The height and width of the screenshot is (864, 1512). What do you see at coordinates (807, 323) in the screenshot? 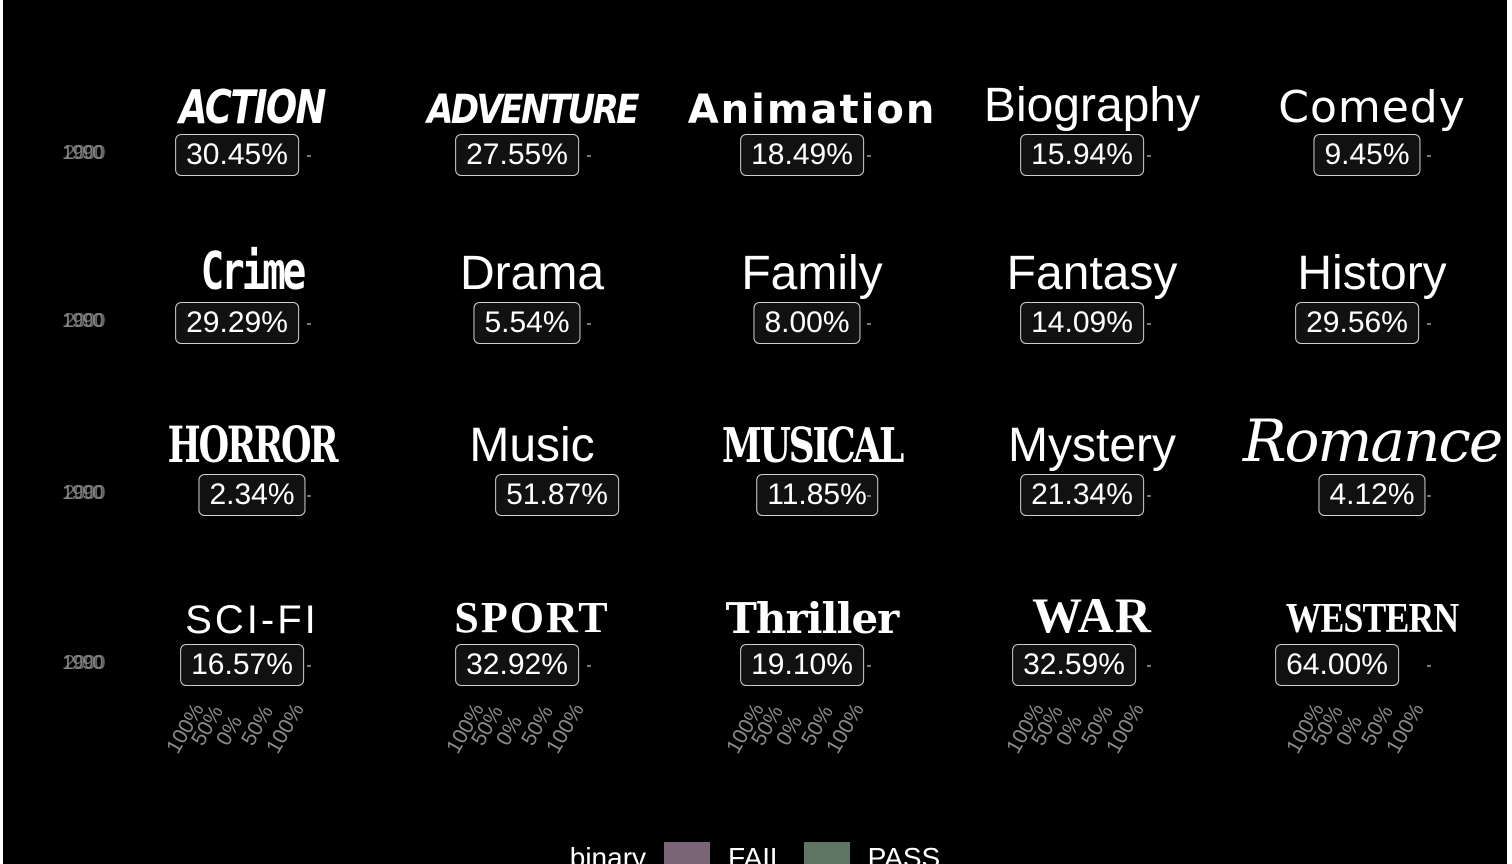
I see `data-label: 8.00%` at bounding box center [807, 323].